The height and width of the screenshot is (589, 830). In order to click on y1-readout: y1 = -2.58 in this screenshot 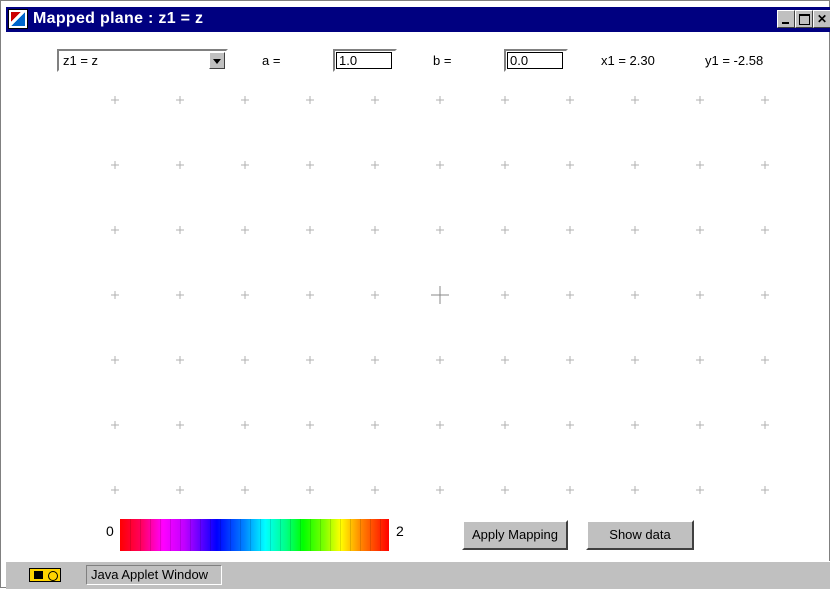, I will do `click(734, 60)`.